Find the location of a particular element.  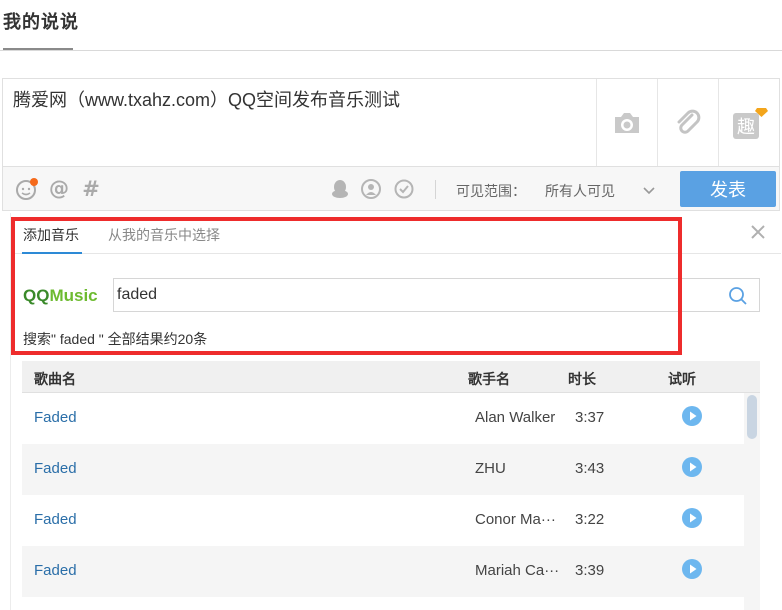

fun-button: 趣 is located at coordinates (748, 123).